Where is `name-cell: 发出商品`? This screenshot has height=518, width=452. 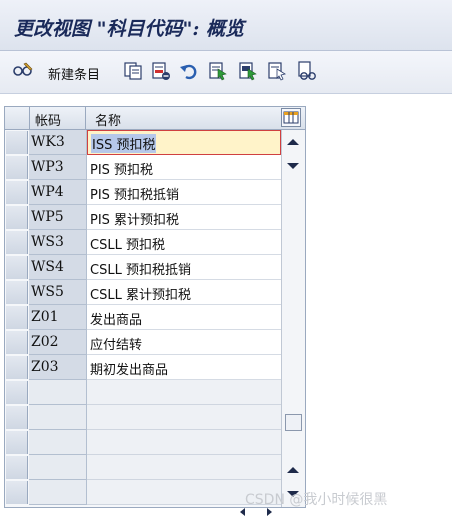
name-cell: 发出商品 is located at coordinates (184, 317).